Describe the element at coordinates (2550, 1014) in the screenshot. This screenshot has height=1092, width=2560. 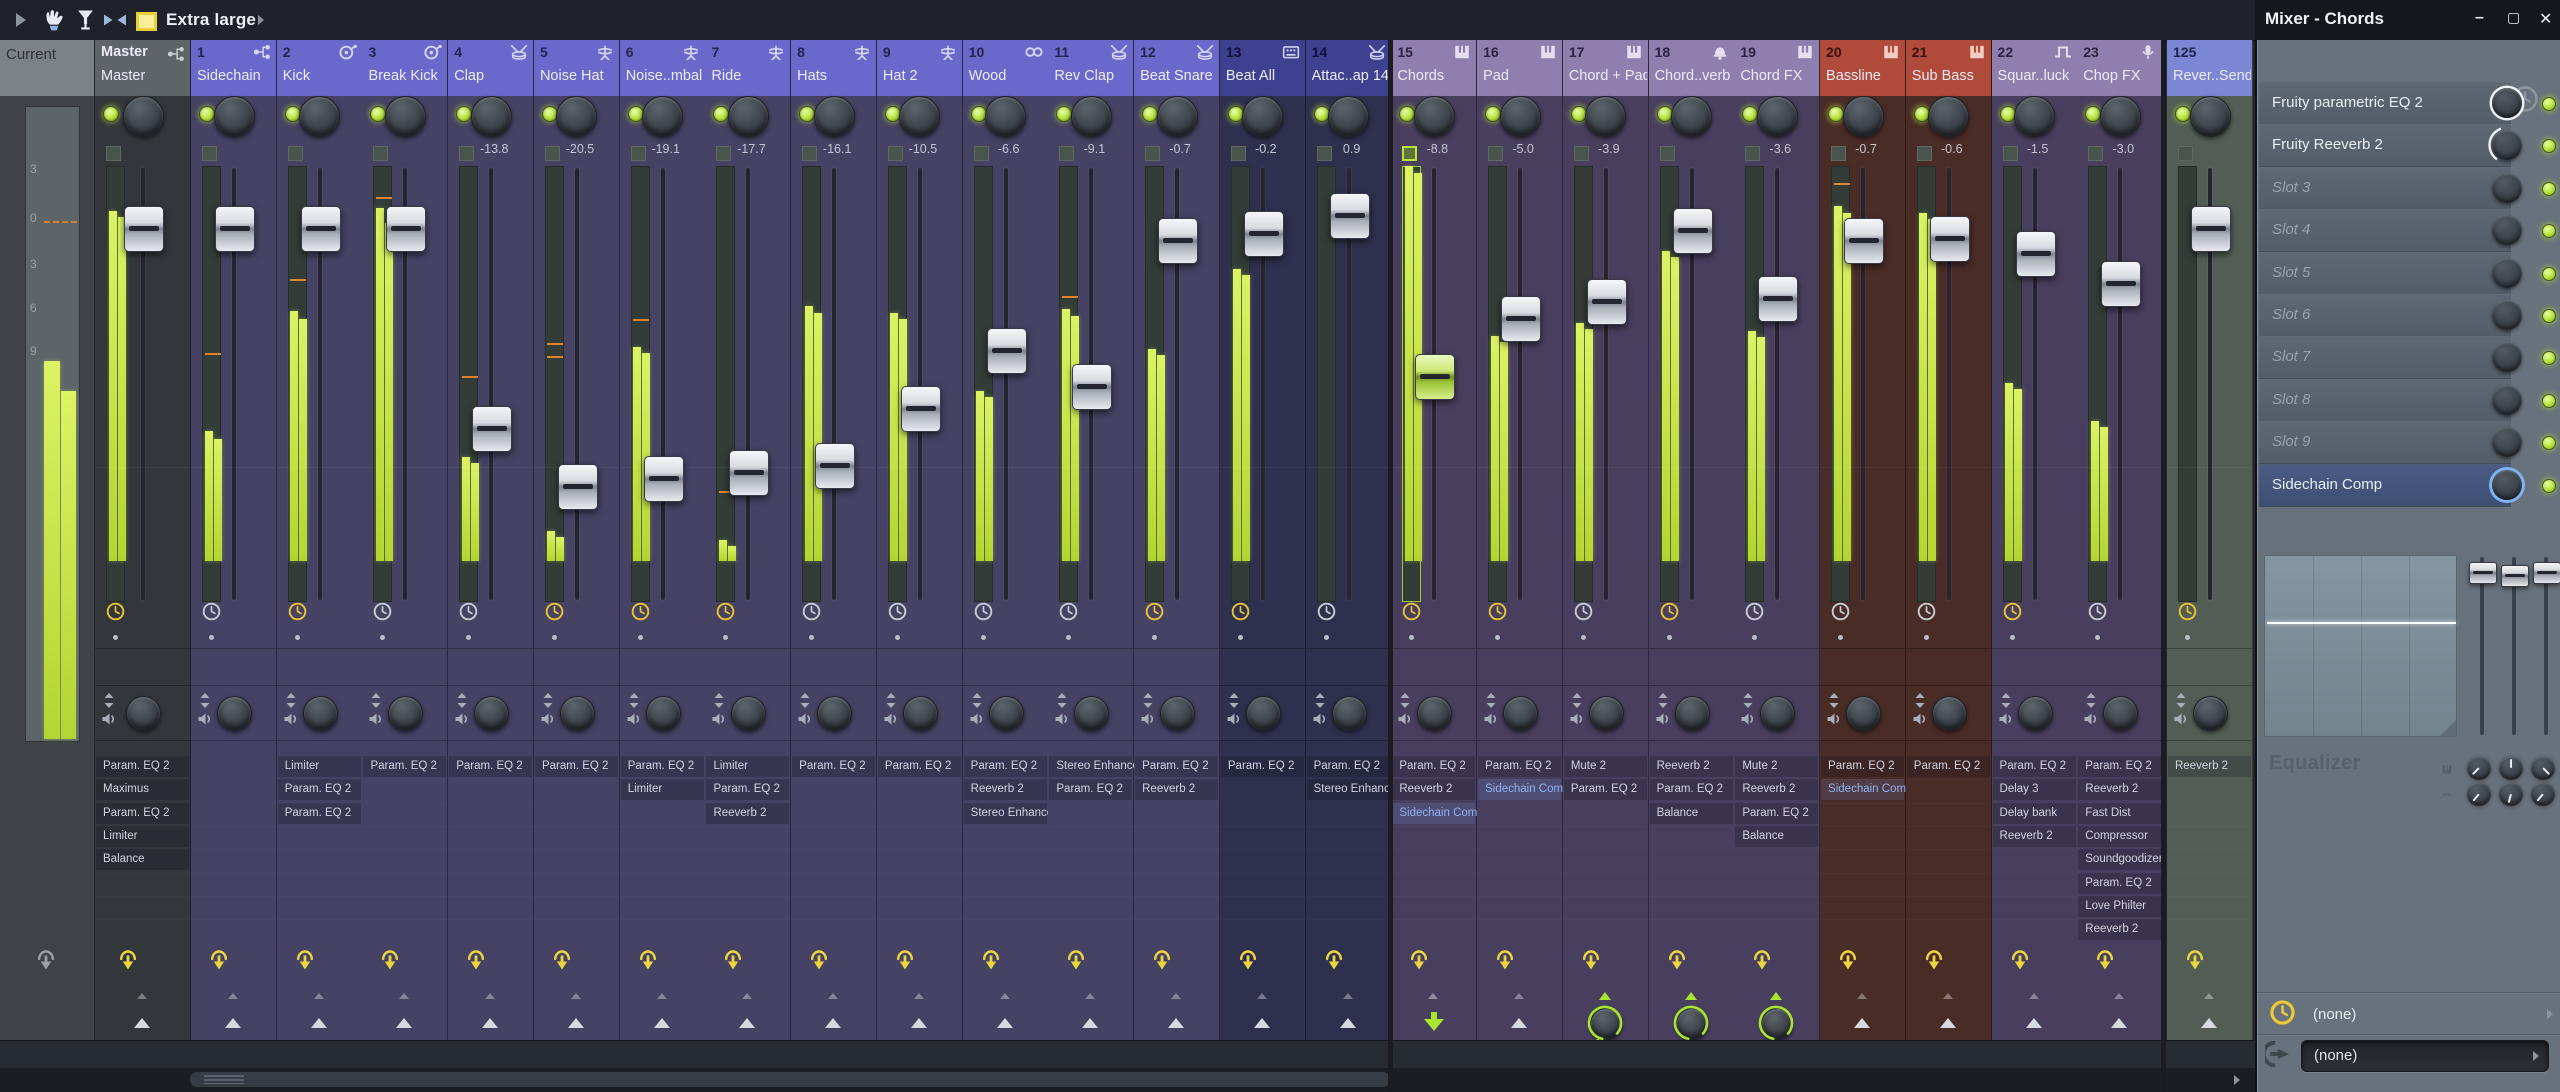
I see `time-selector-caret-icon` at that location.